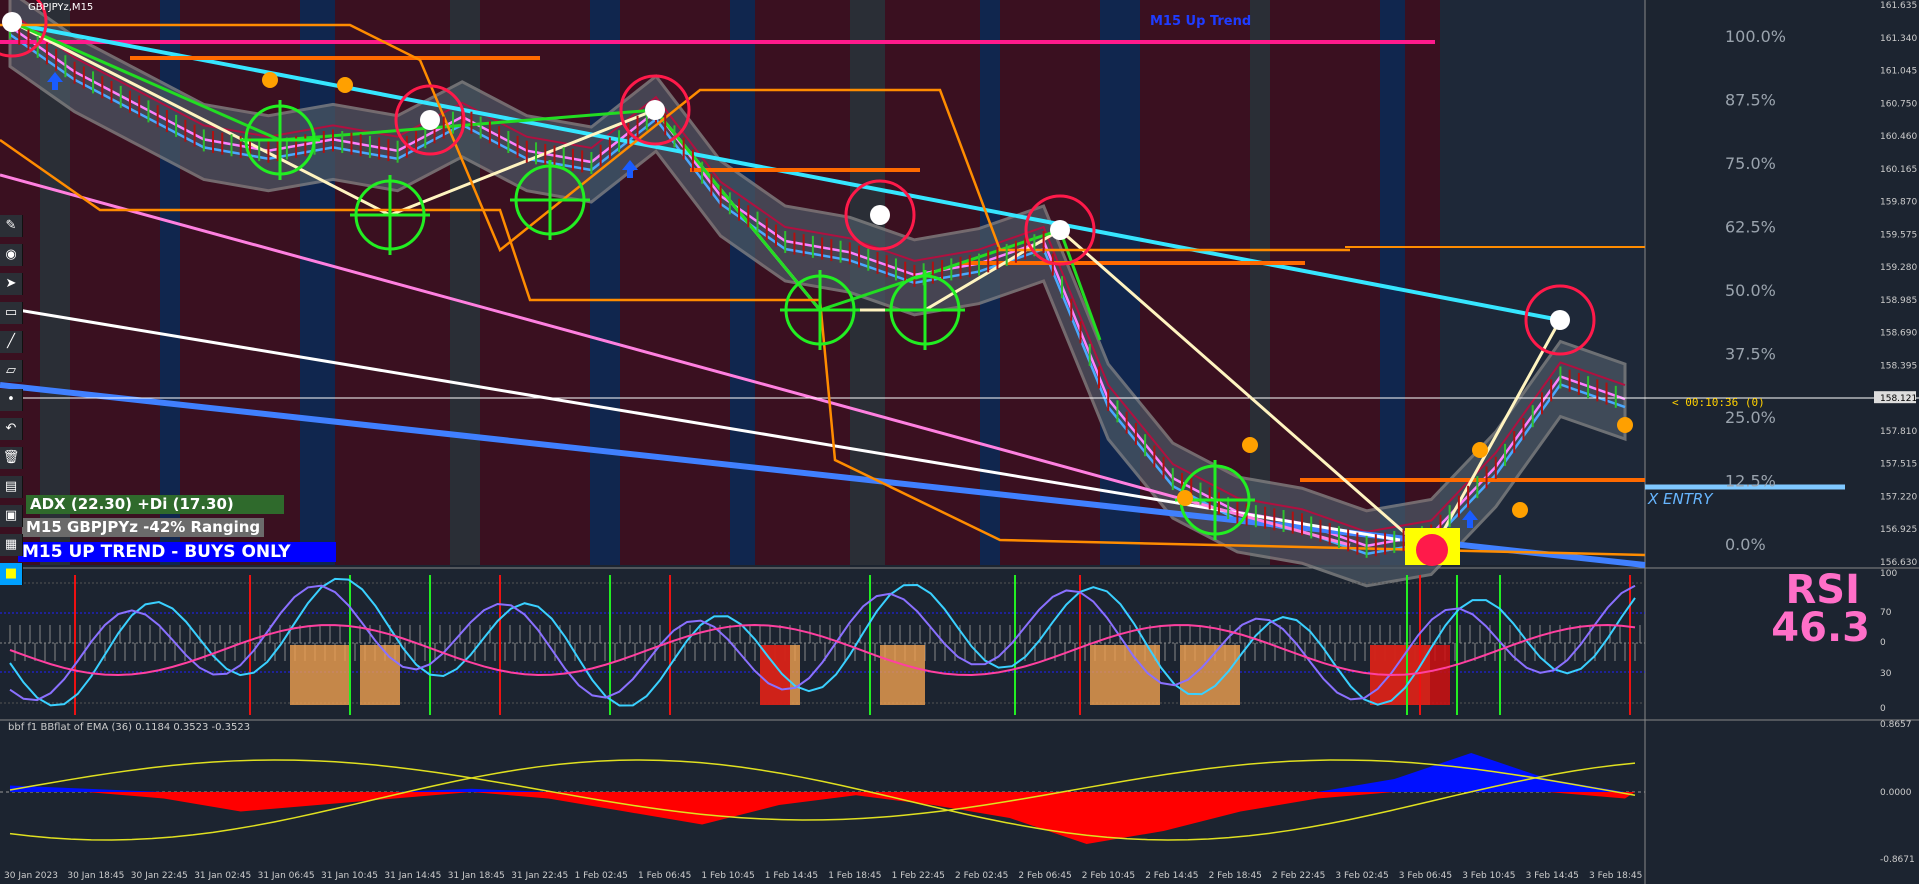 The width and height of the screenshot is (1919, 884). I want to click on bbf-tick: -0.8671, so click(1897, 860).